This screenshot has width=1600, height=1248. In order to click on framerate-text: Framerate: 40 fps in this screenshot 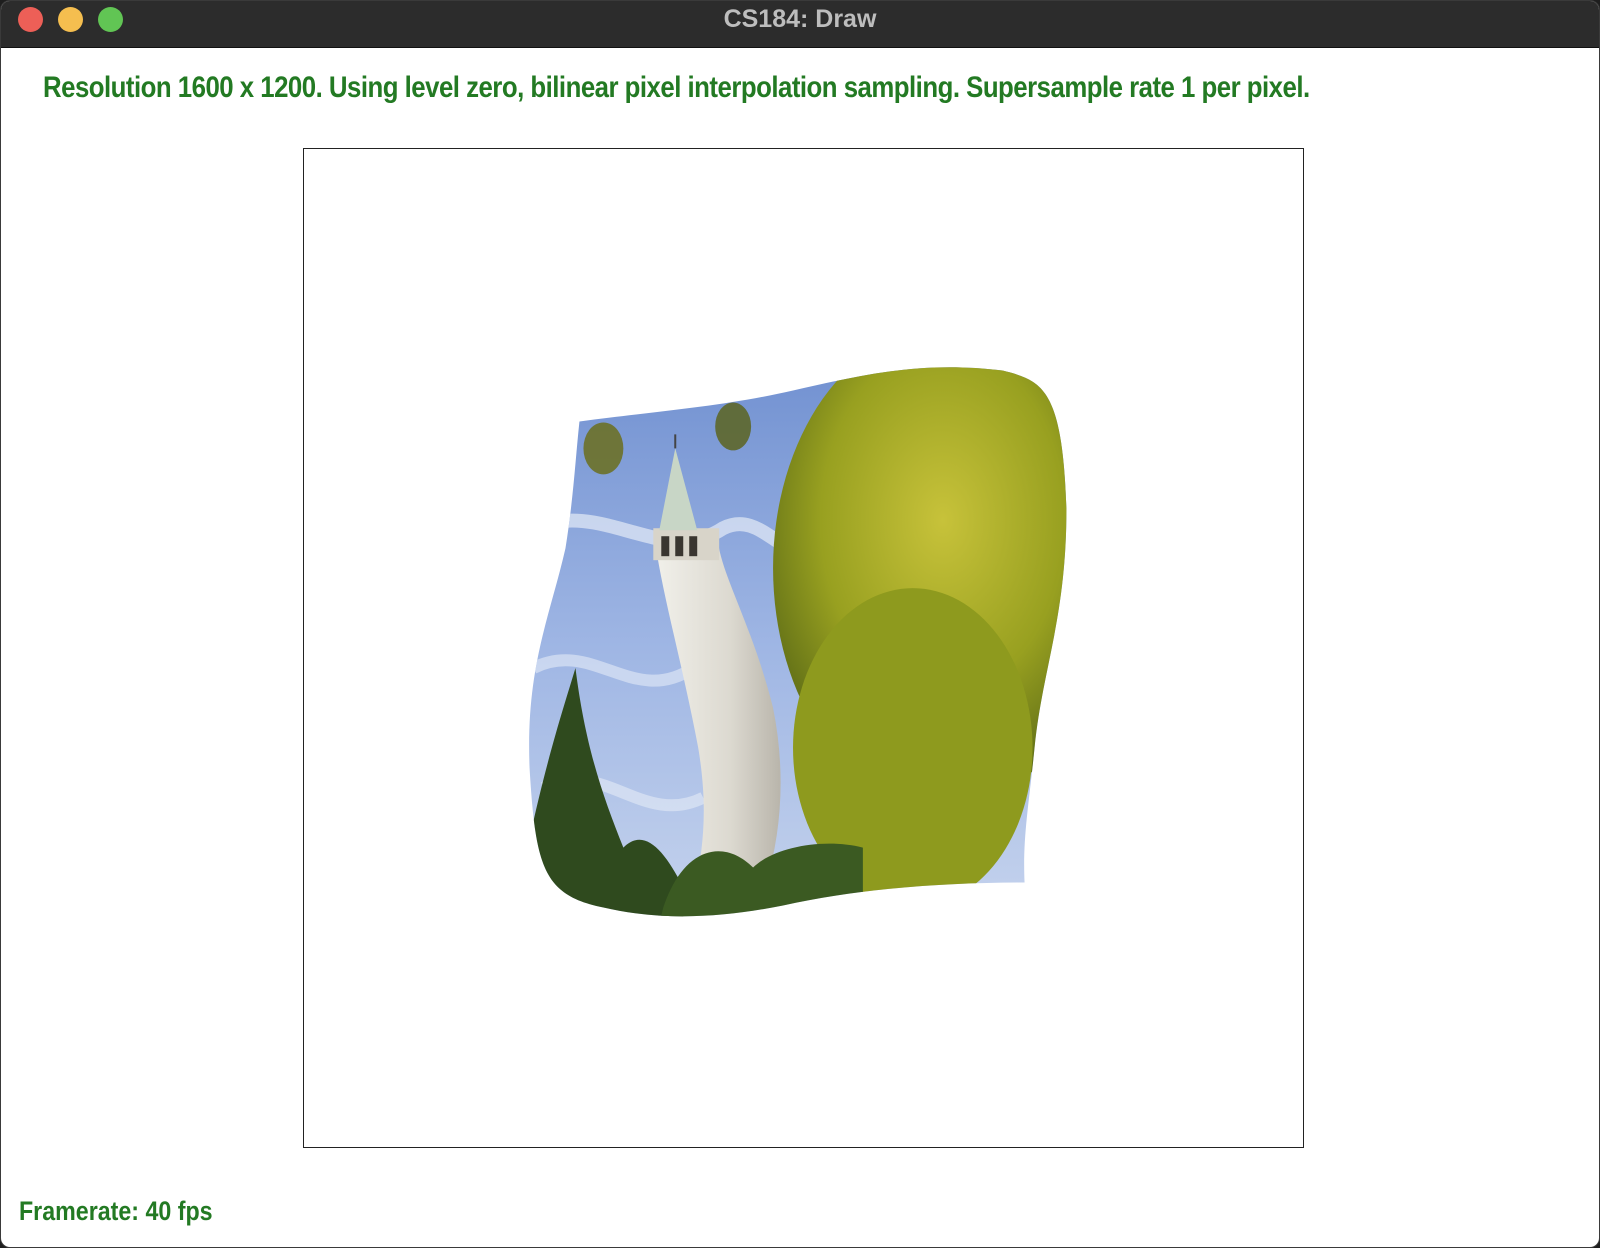, I will do `click(116, 1211)`.